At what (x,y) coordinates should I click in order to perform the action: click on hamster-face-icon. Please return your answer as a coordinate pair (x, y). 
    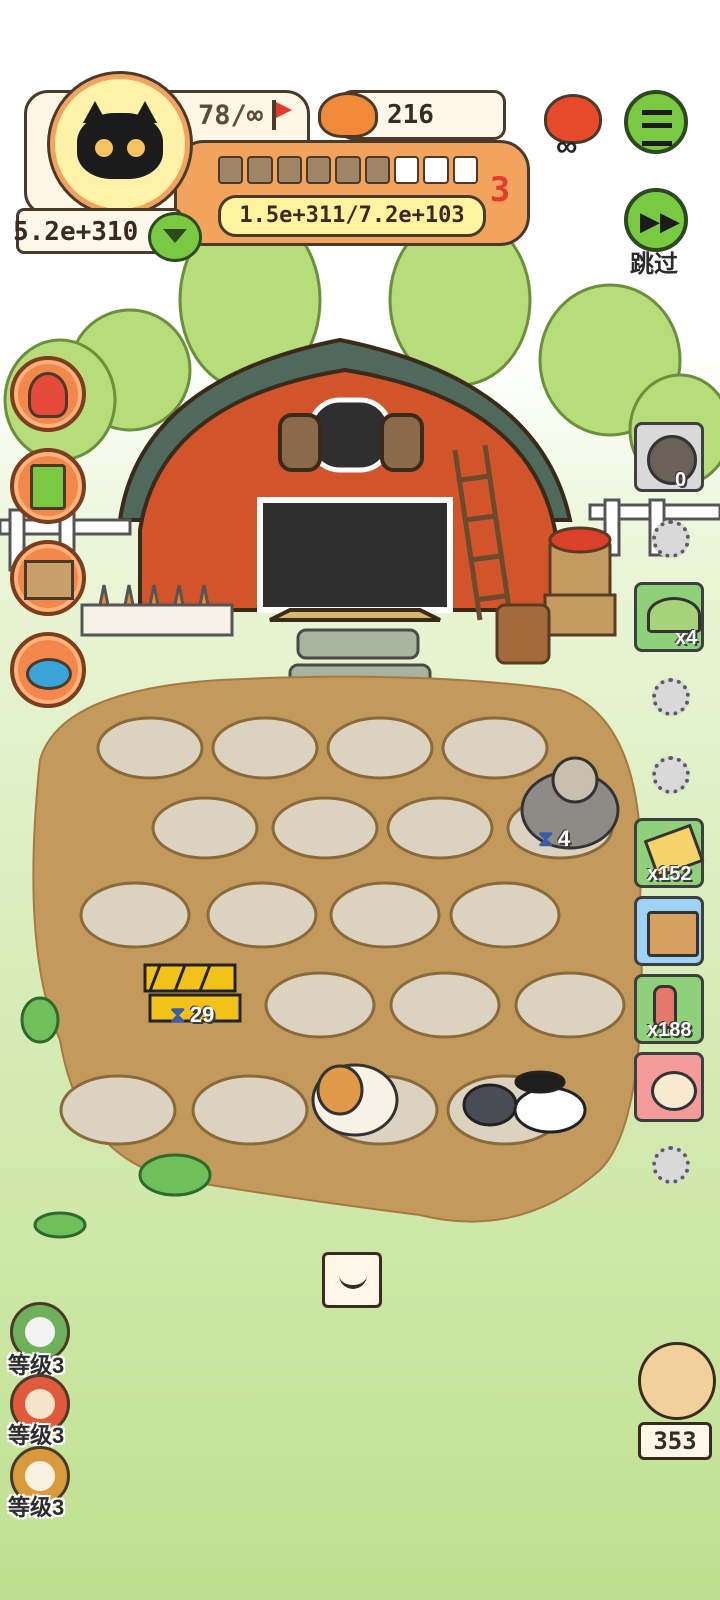
    Looking at the image, I should click on (677, 1381).